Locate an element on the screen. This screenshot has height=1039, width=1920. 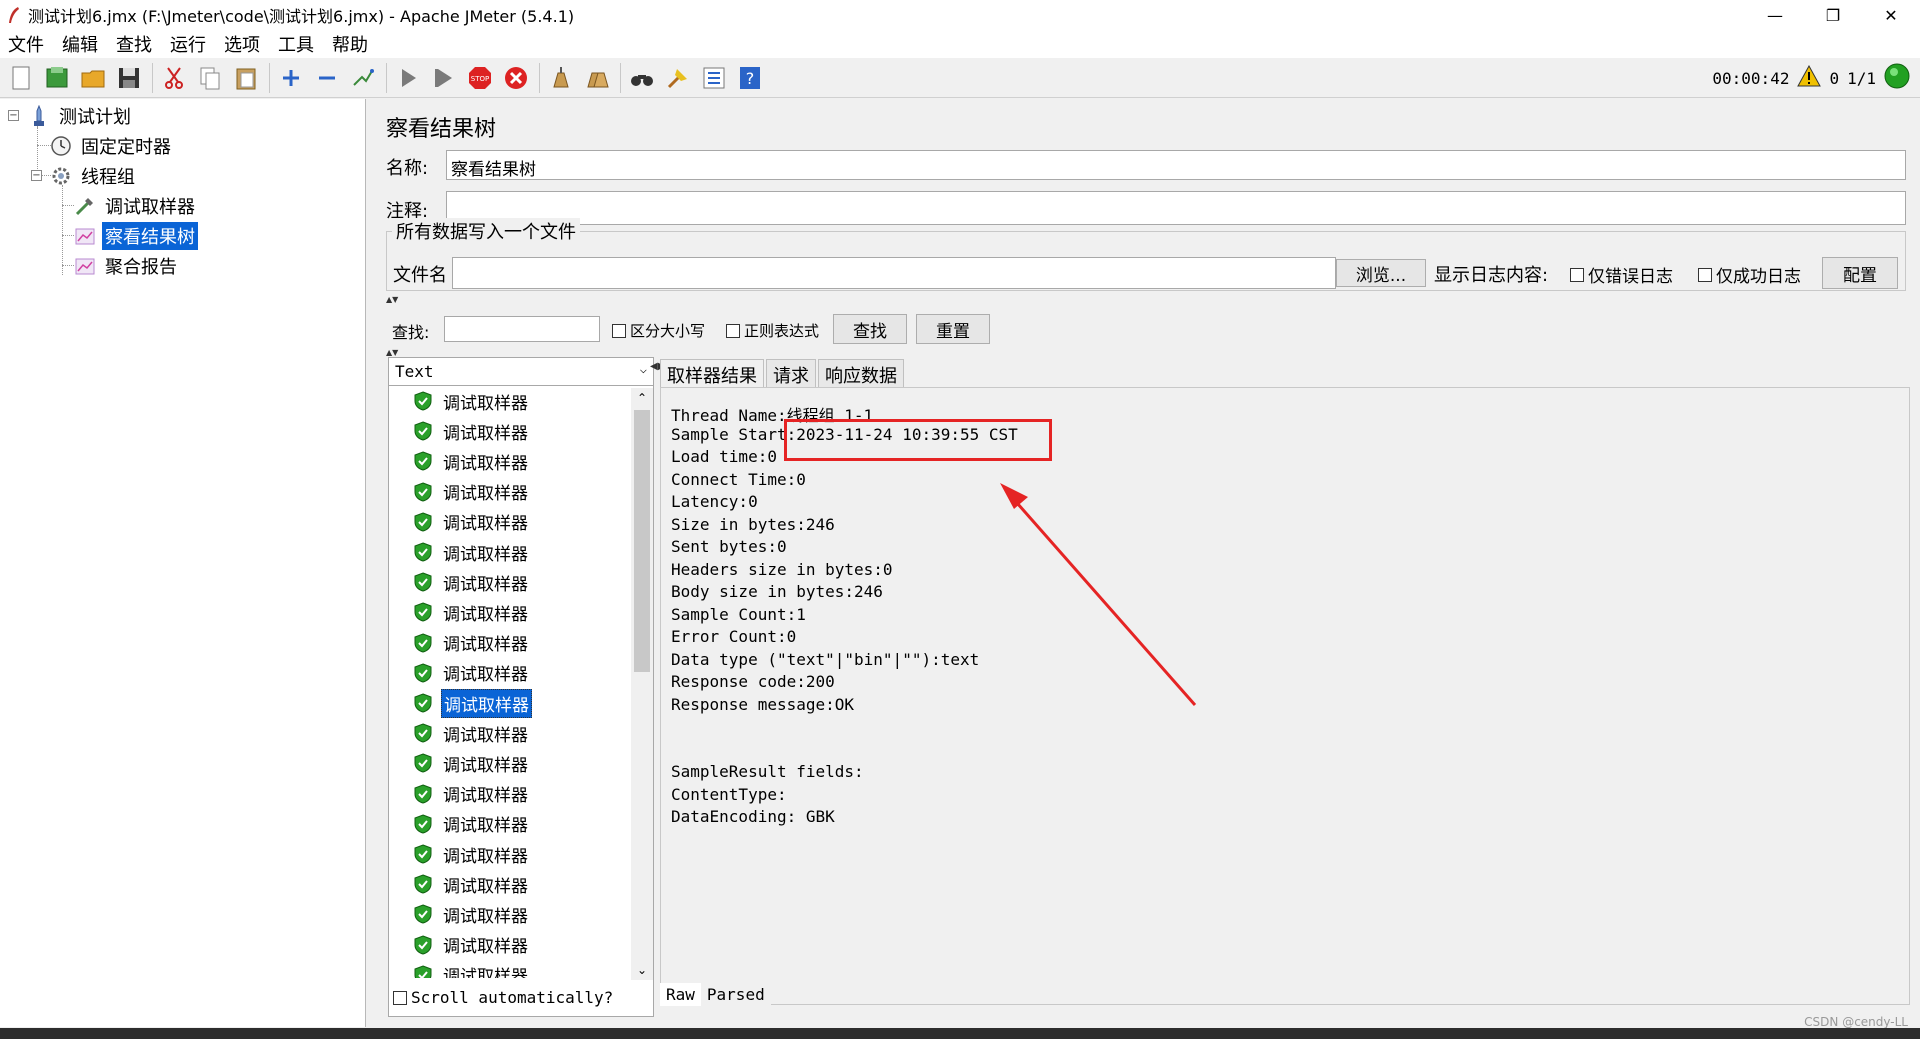
errors-only-checkbox: 仅错误日志 is located at coordinates (1621, 274).